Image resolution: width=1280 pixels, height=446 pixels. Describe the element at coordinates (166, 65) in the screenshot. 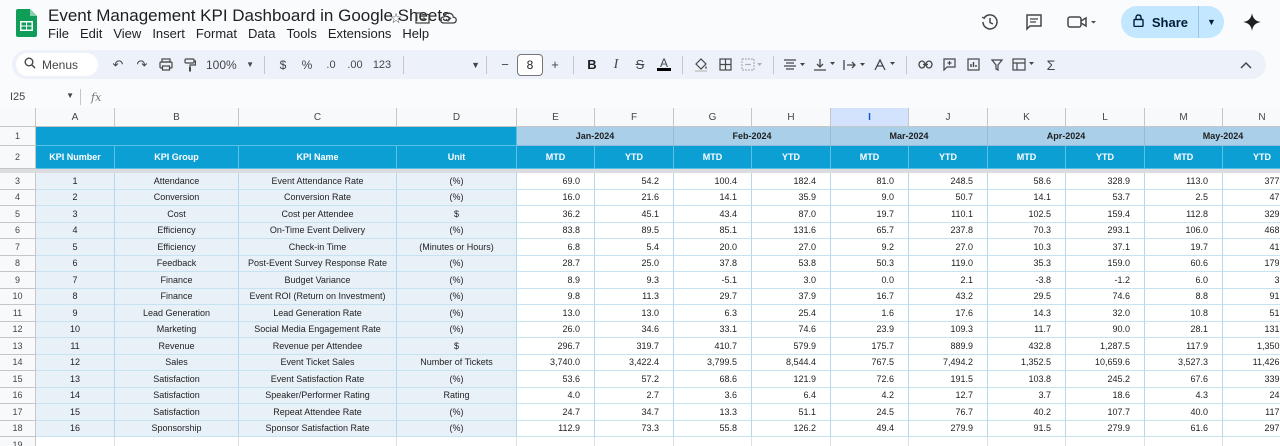

I see `print-icon` at that location.